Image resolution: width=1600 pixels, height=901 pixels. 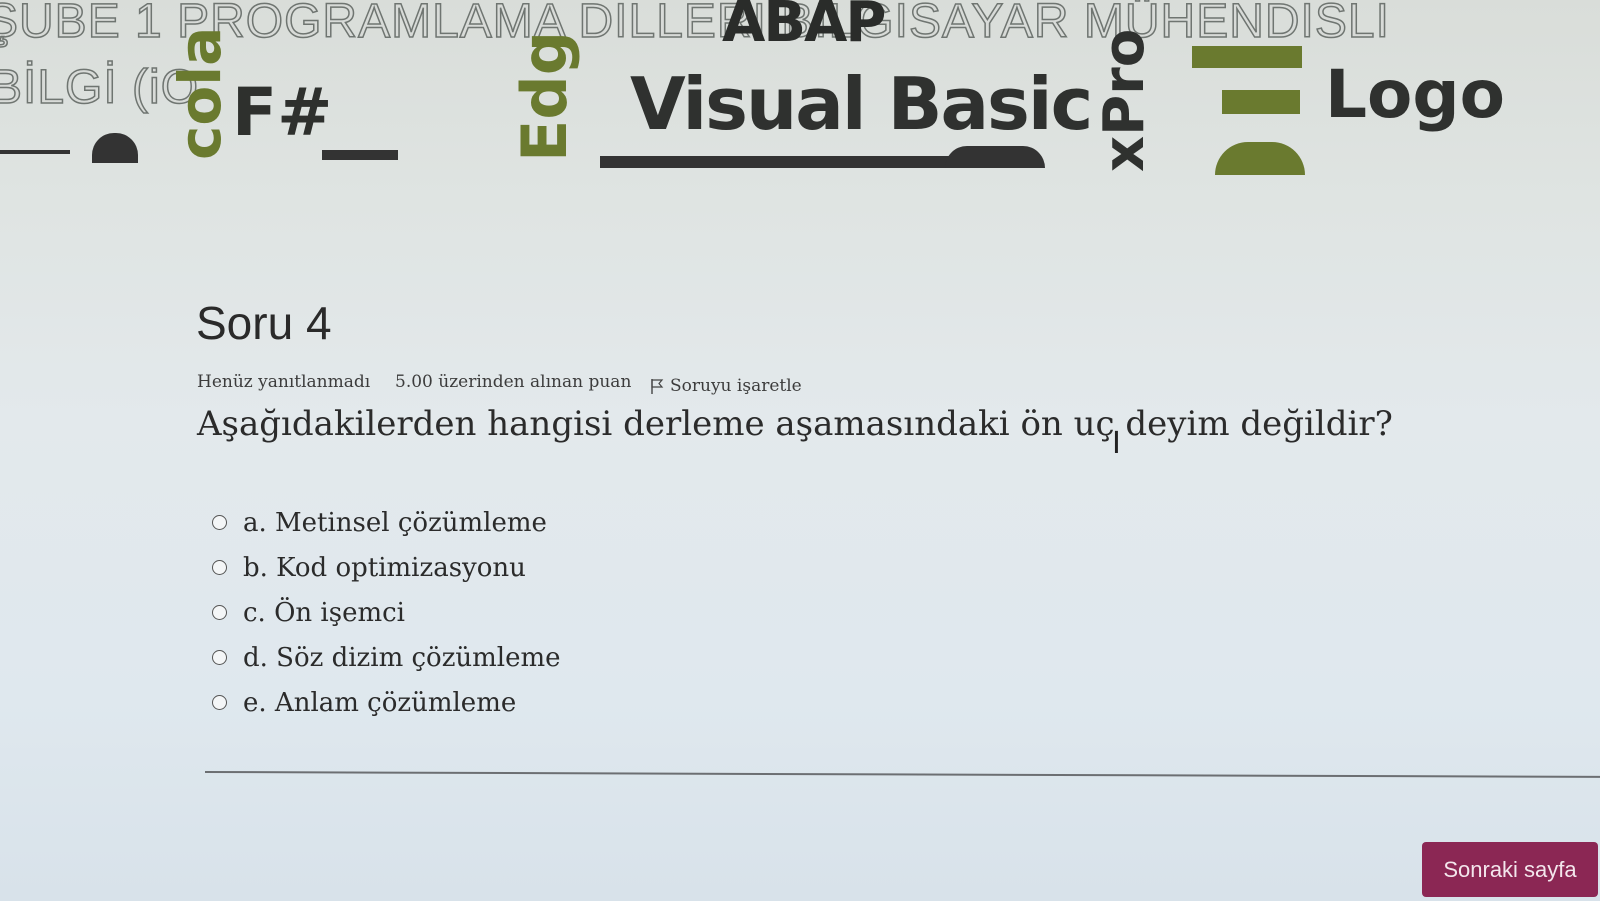 I want to click on banner-word-logo: Logo, so click(x=1415, y=94).